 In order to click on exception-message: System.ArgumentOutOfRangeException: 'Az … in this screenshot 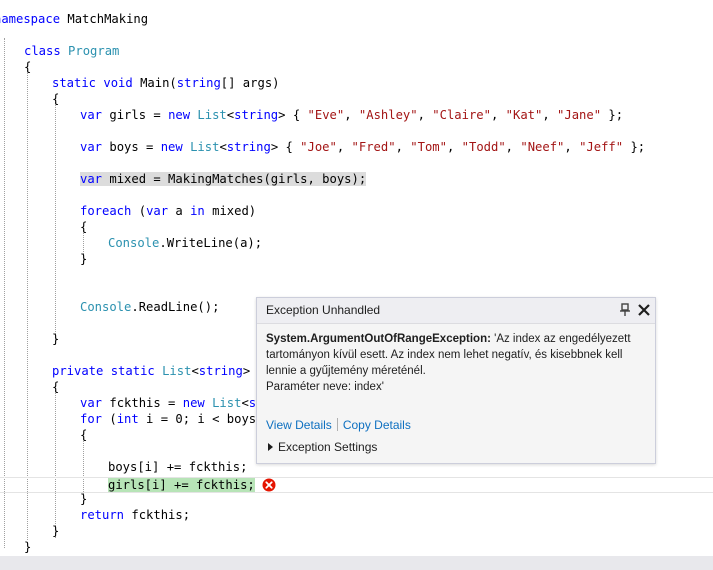, I will do `click(457, 363)`.